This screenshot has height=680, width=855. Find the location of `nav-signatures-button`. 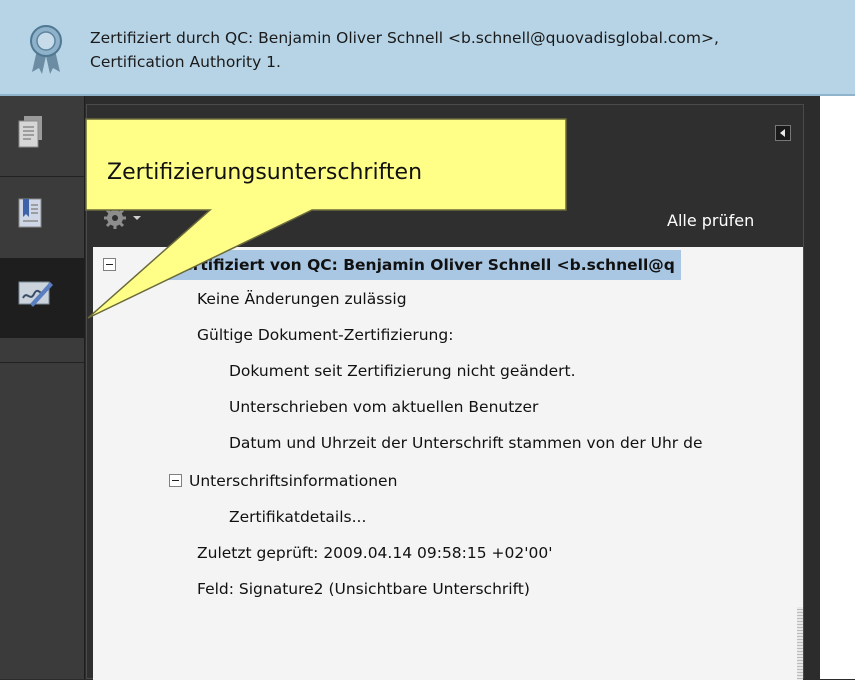

nav-signatures-button is located at coordinates (42, 298).